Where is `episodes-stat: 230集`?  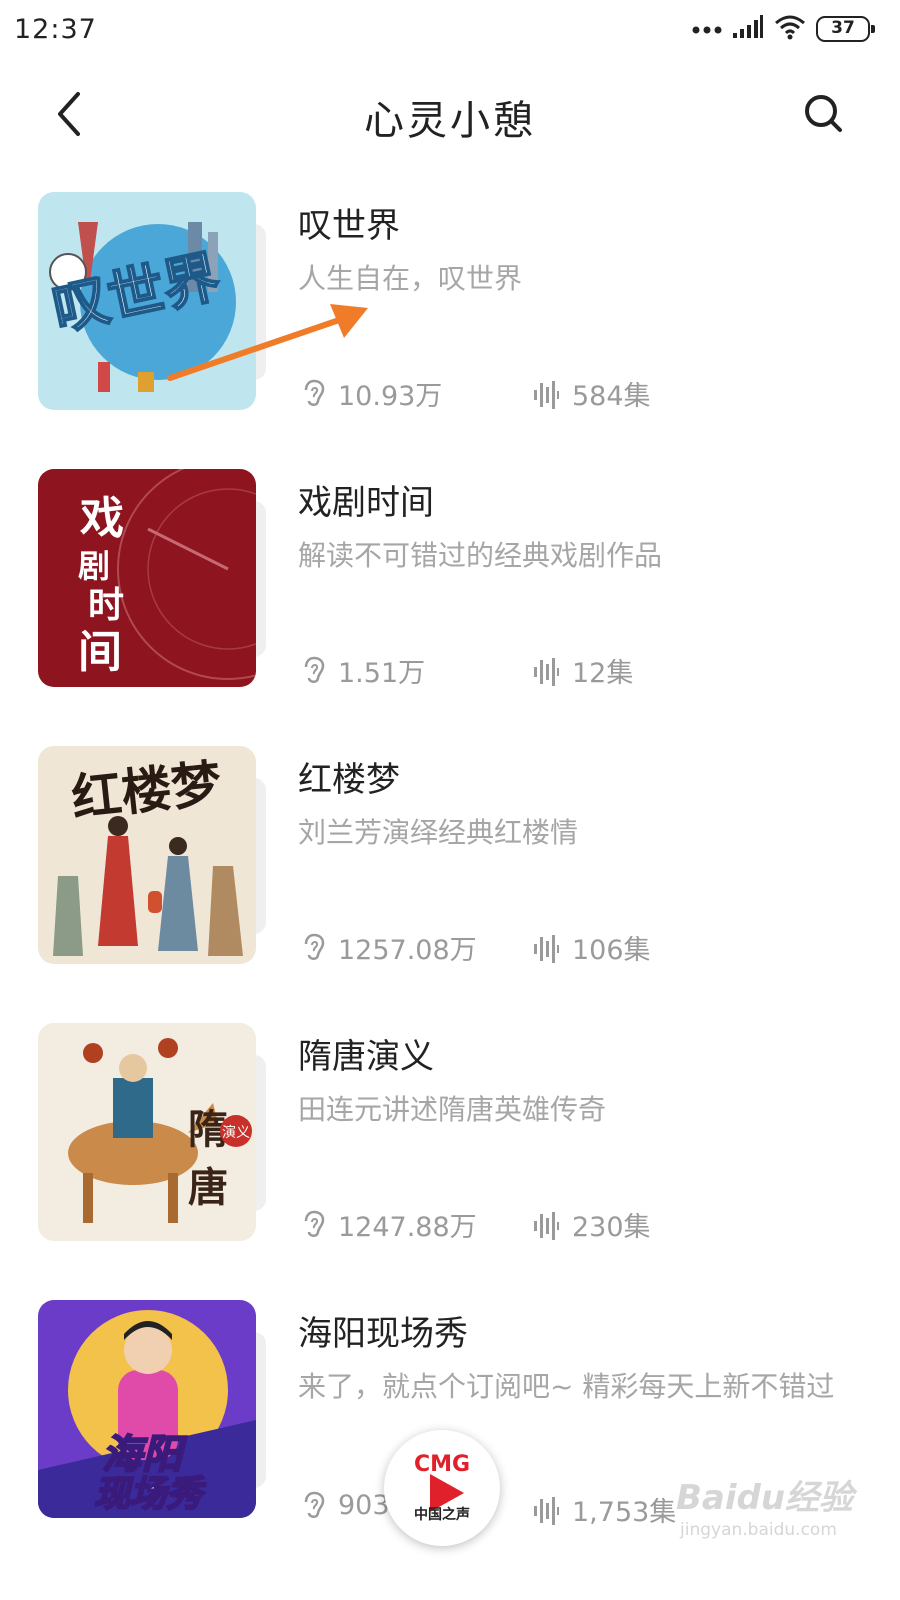
episodes-stat: 230集 is located at coordinates (591, 1224).